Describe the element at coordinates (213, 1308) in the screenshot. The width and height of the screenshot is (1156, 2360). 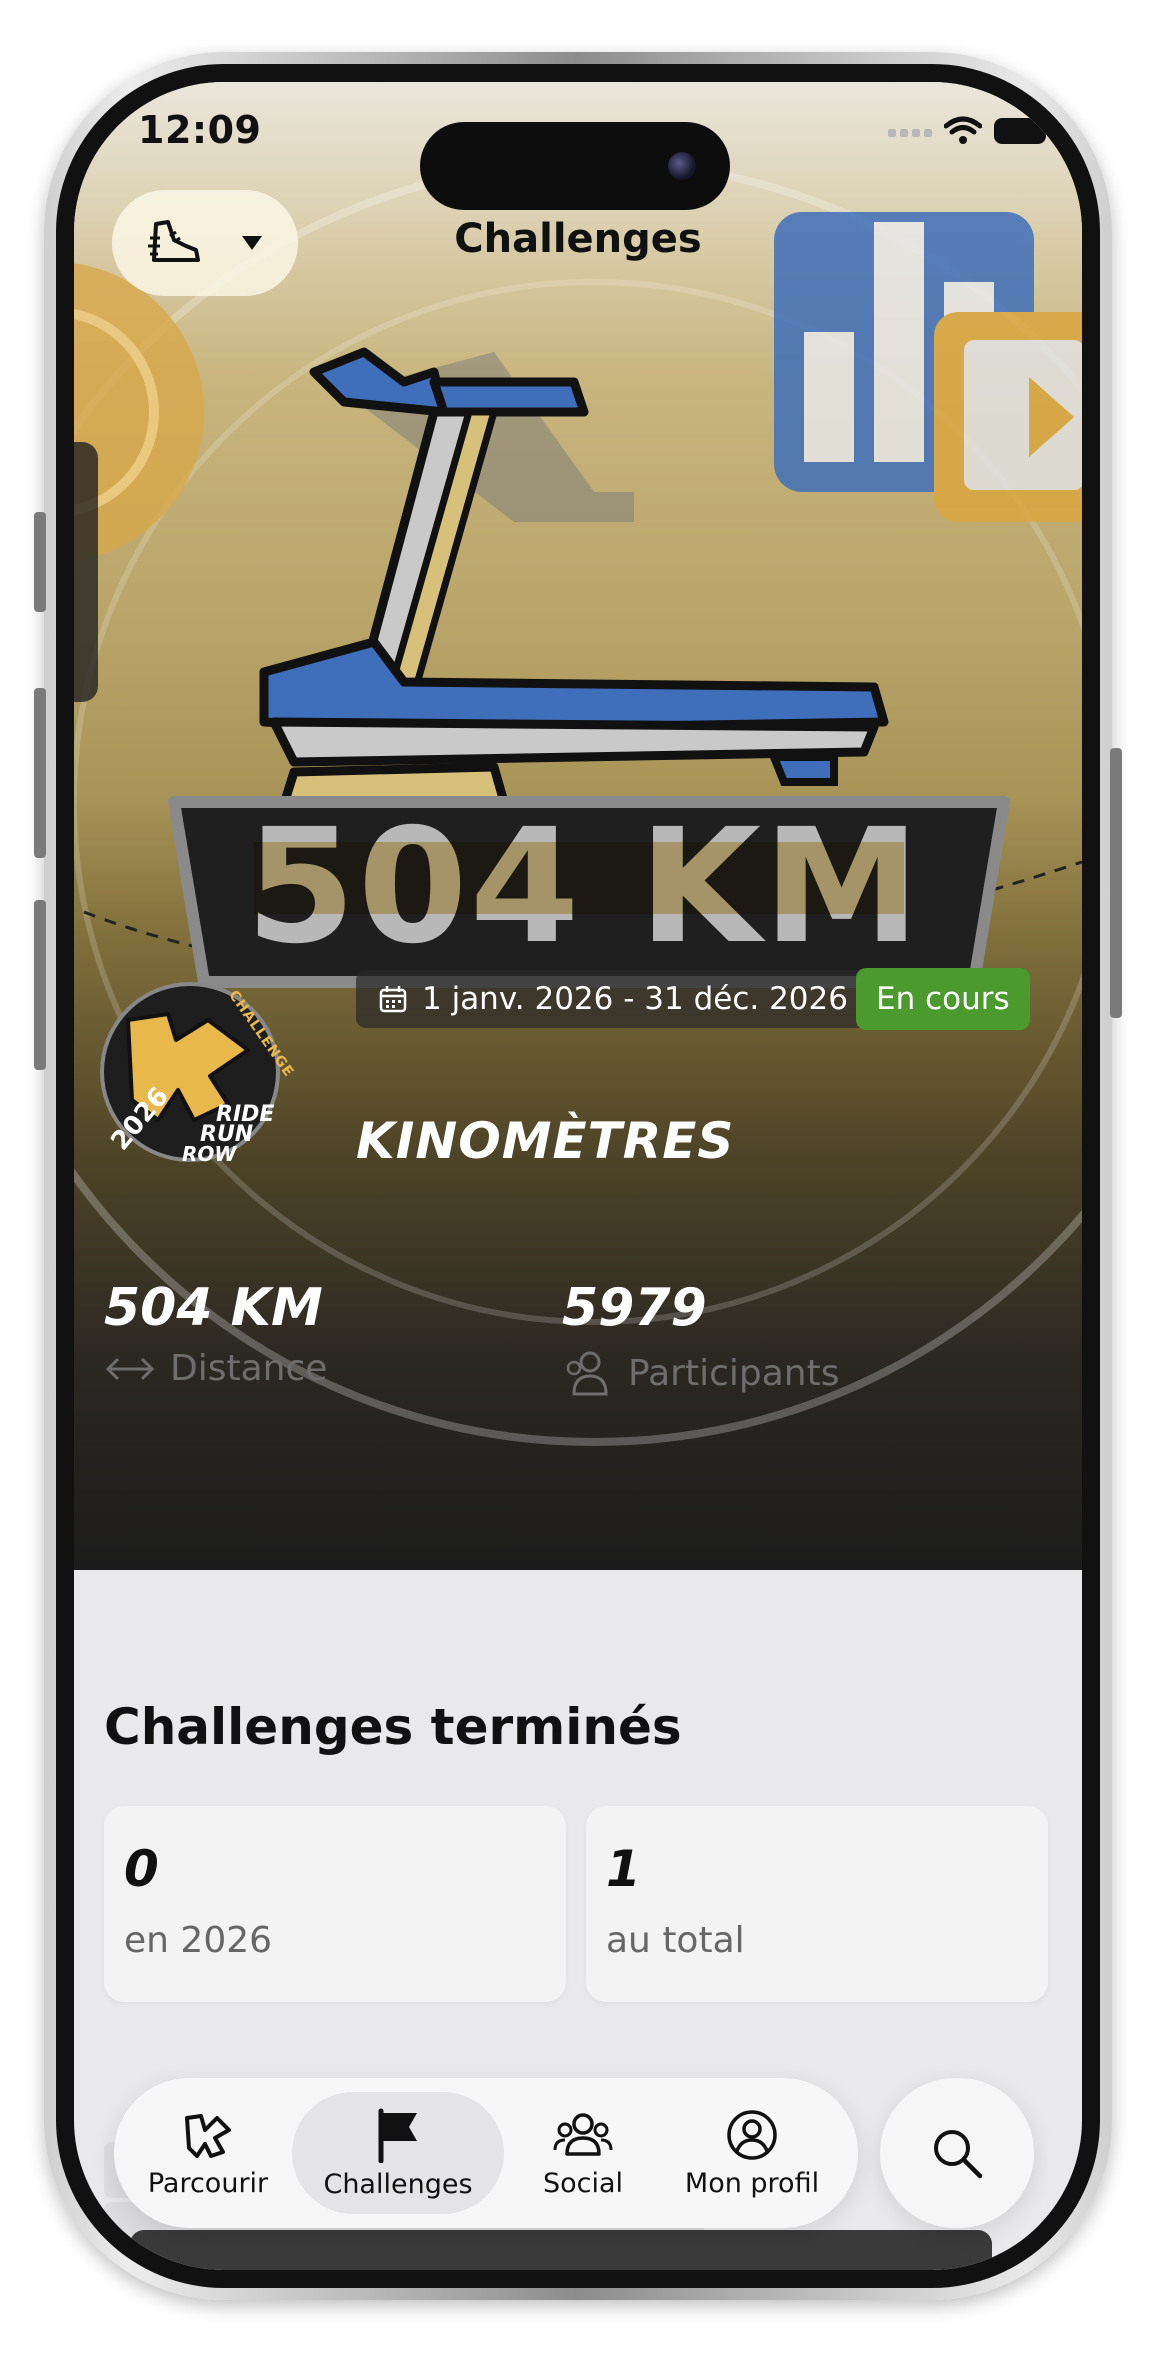
I see `stat-distance-value: 504 KM` at that location.